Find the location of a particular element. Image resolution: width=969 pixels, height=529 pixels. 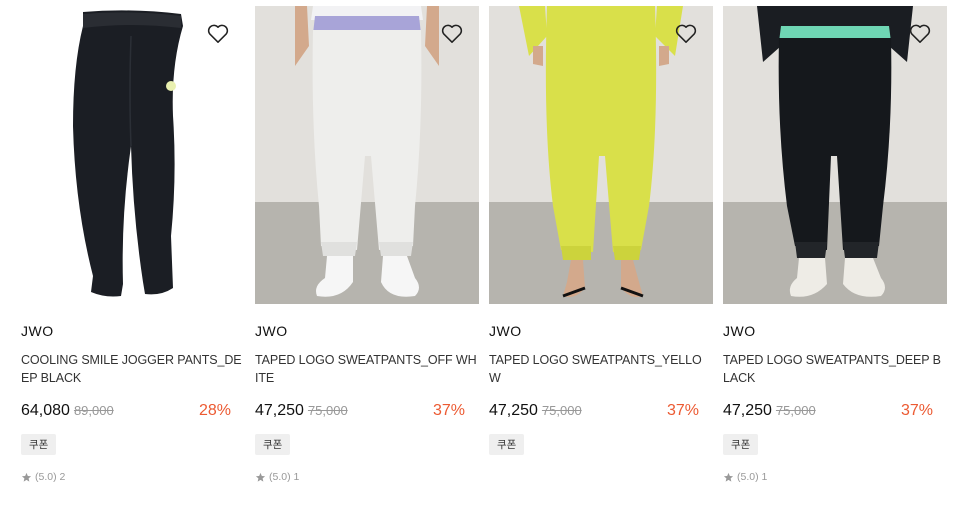

black-jogger-pants-image is located at coordinates (133, 155).